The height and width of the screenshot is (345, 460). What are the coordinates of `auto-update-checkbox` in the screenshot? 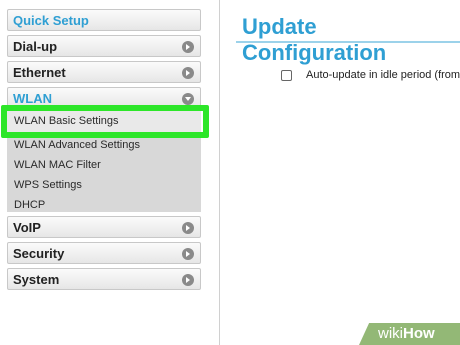 It's located at (286, 75).